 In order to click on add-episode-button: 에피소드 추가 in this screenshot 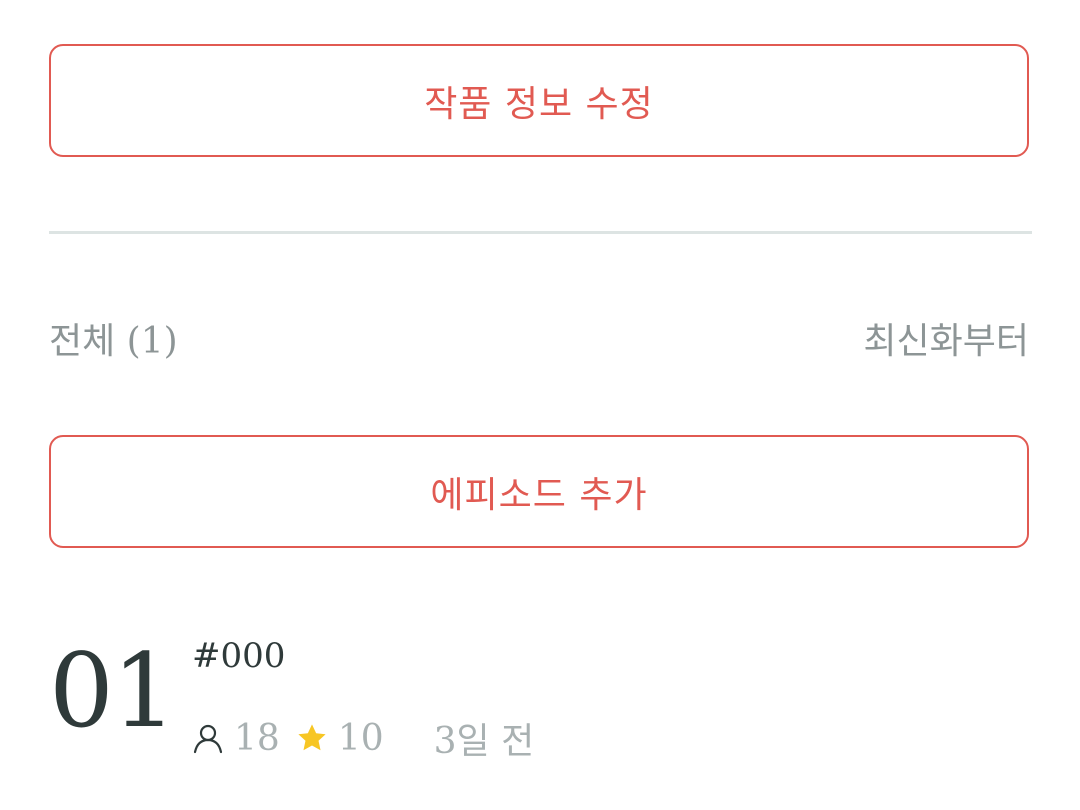, I will do `click(539, 491)`.